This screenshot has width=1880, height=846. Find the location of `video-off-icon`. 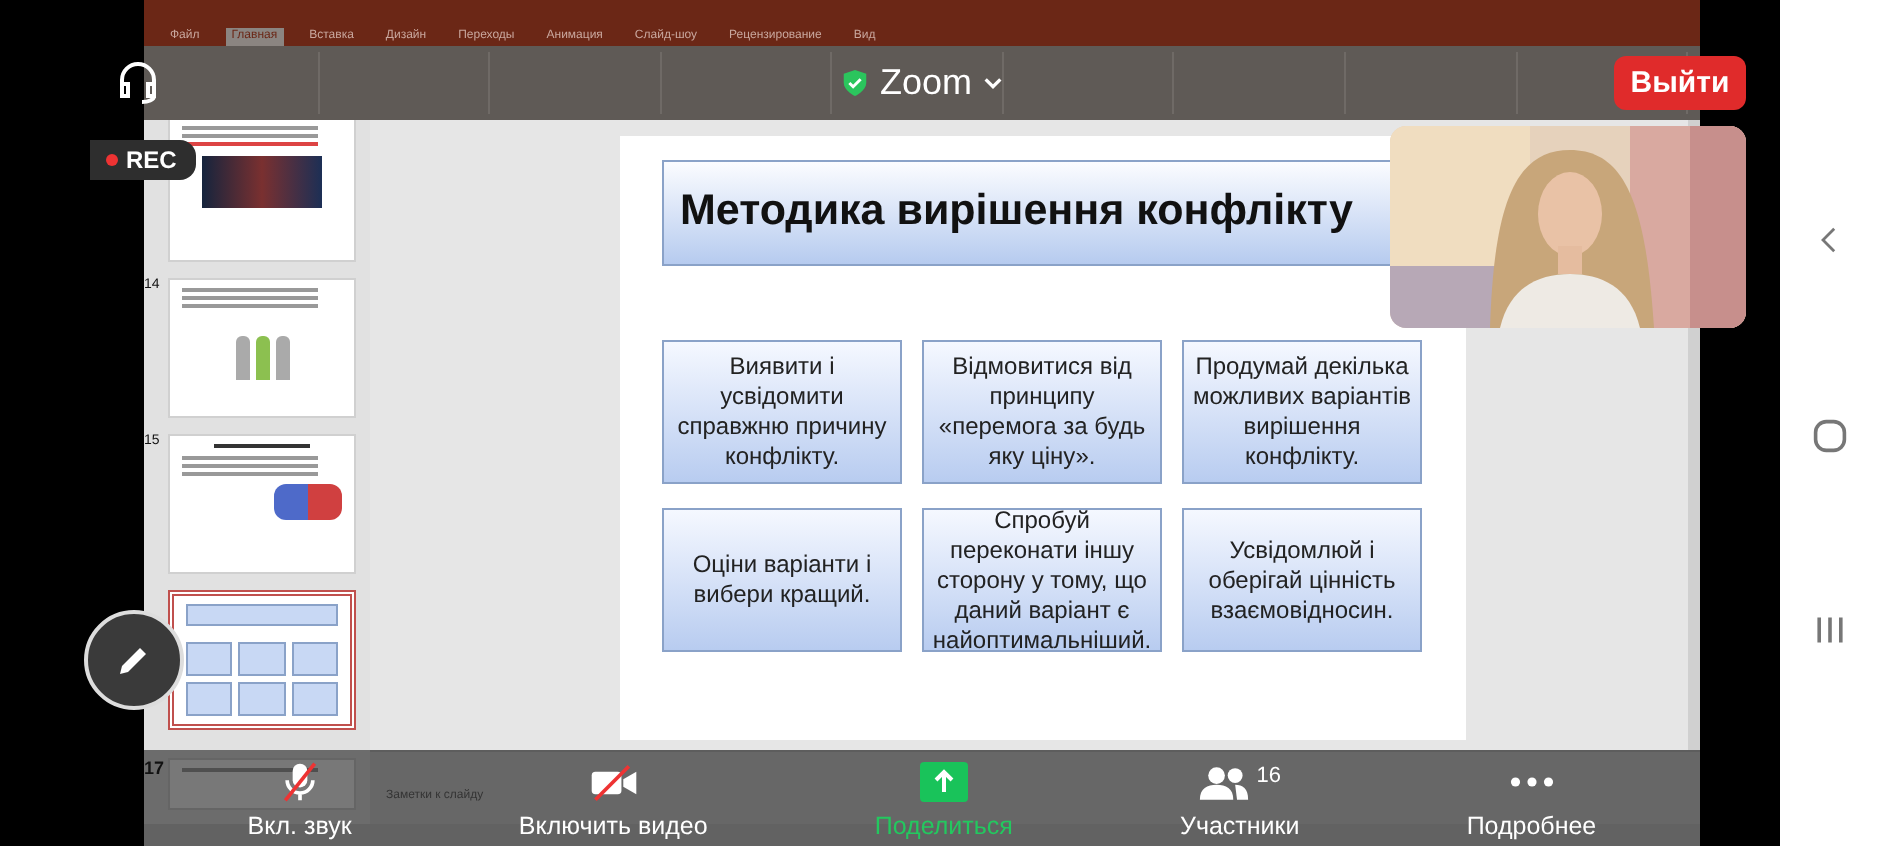

video-off-icon is located at coordinates (613, 782).